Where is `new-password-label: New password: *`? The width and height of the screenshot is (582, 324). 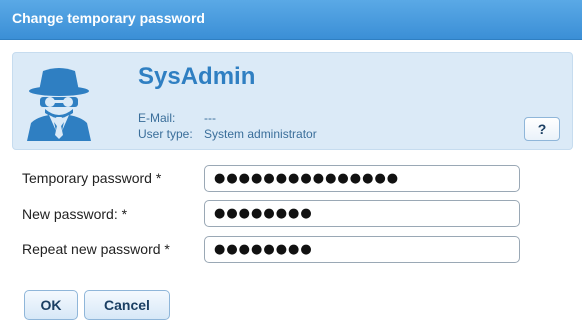 new-password-label: New password: * is located at coordinates (75, 214).